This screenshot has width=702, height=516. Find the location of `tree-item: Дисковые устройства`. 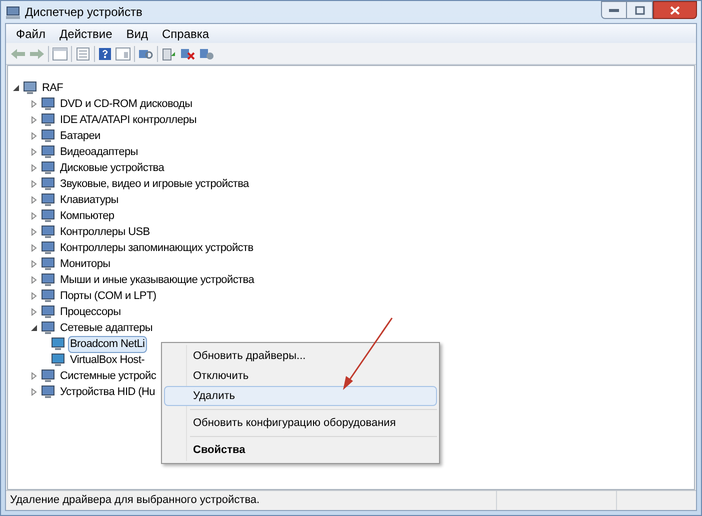

tree-item: Дисковые устройства is located at coordinates (112, 168).